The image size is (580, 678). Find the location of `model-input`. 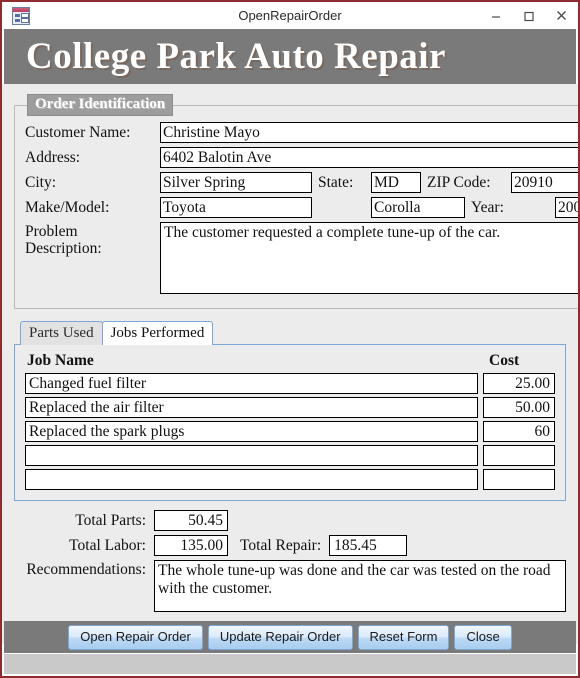

model-input is located at coordinates (418, 207).